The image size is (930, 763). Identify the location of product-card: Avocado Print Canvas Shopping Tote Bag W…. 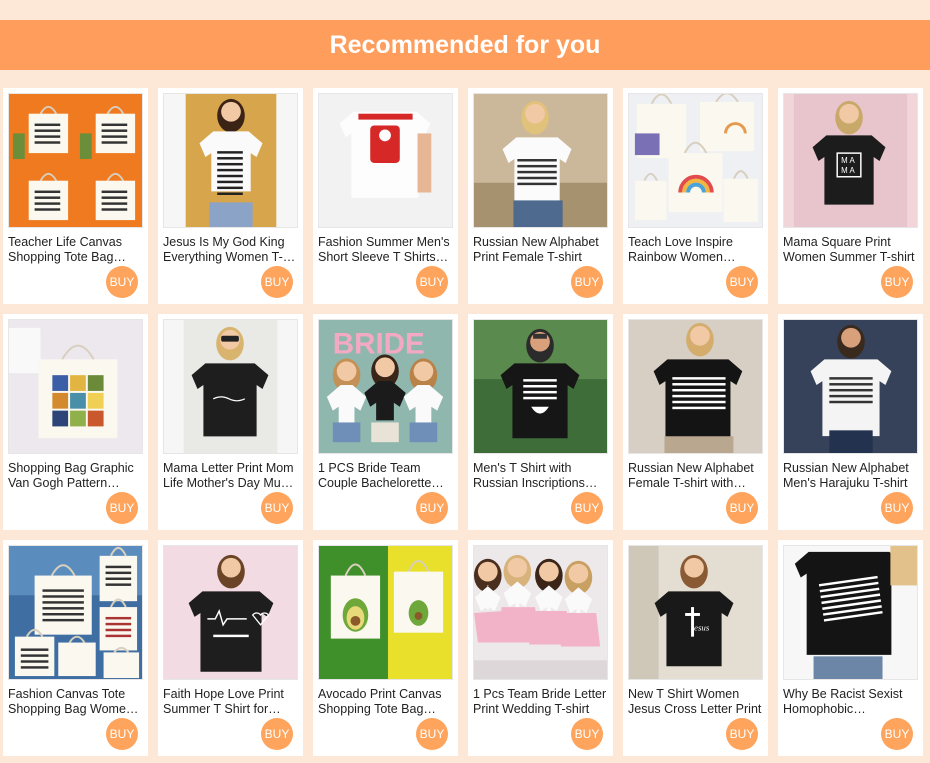
(385, 648).